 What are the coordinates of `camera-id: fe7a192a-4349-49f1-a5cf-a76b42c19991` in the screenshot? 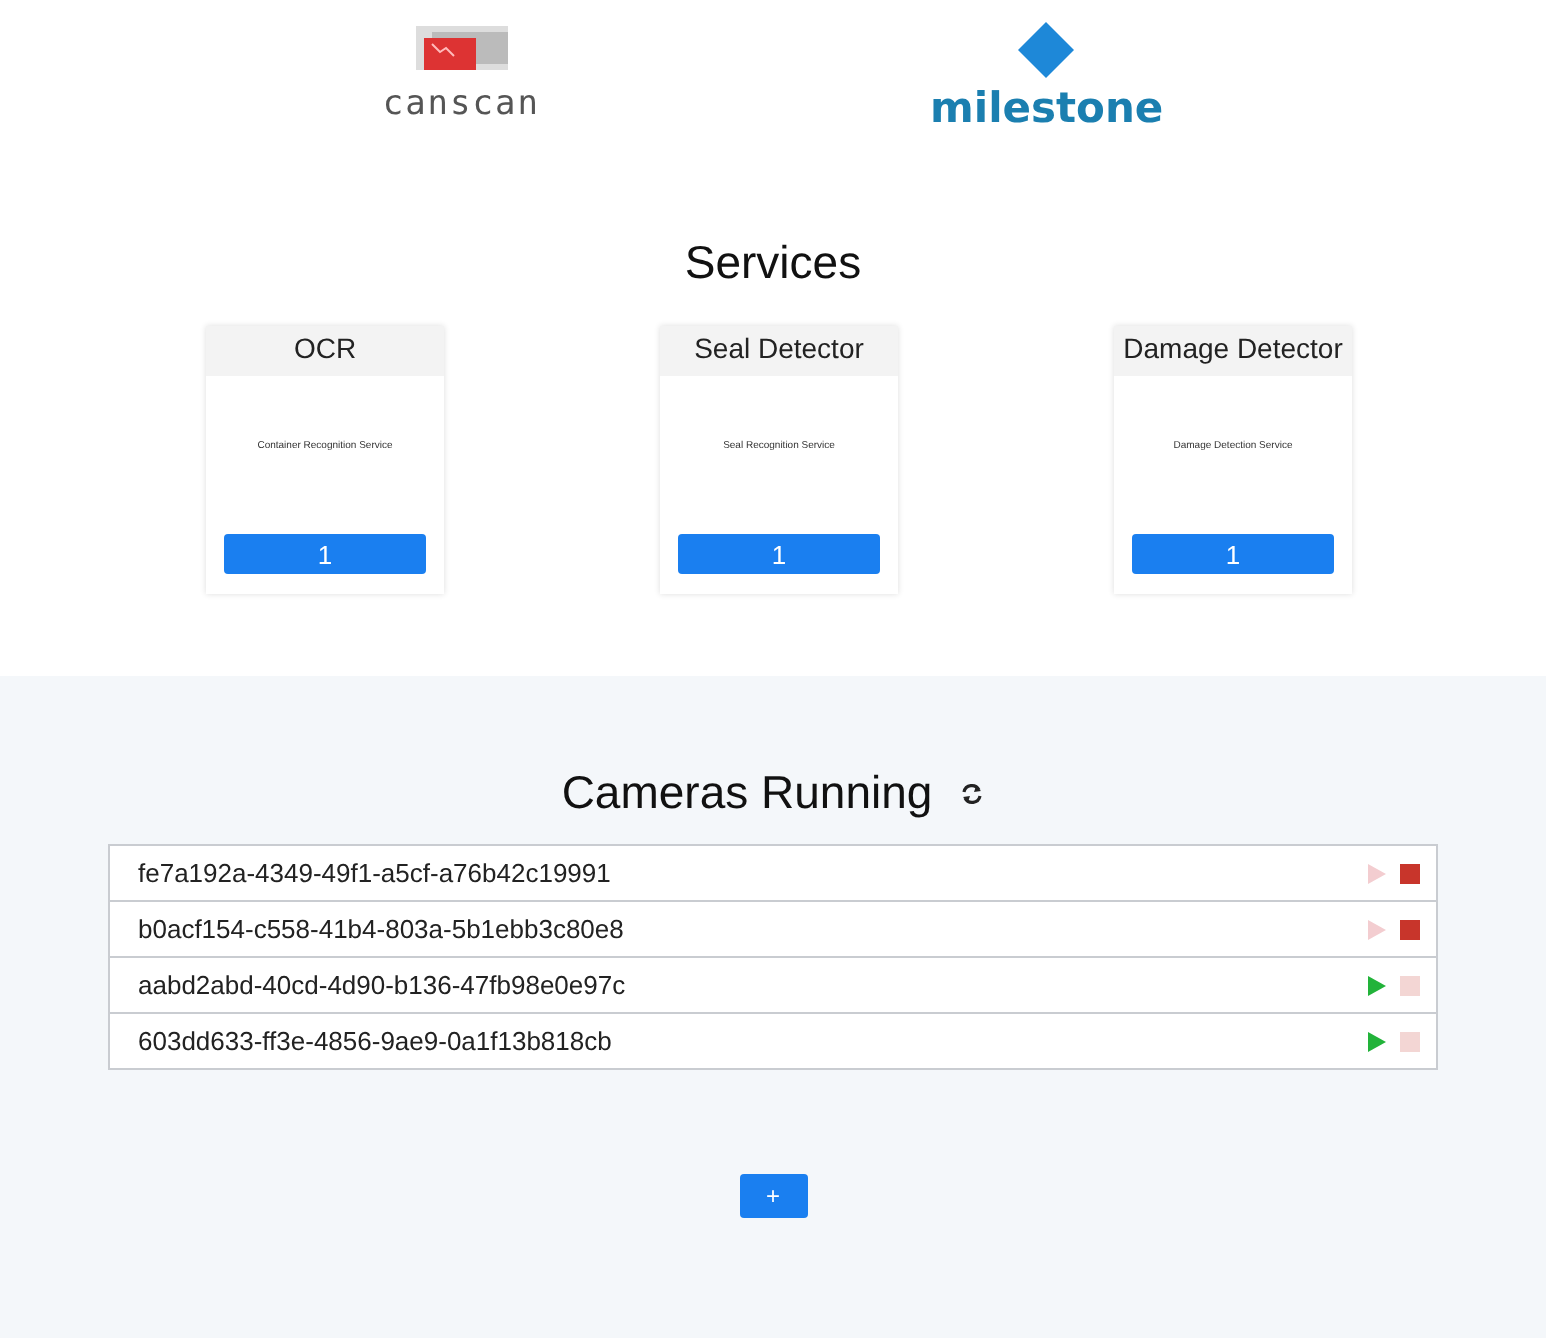 It's located at (375, 873).